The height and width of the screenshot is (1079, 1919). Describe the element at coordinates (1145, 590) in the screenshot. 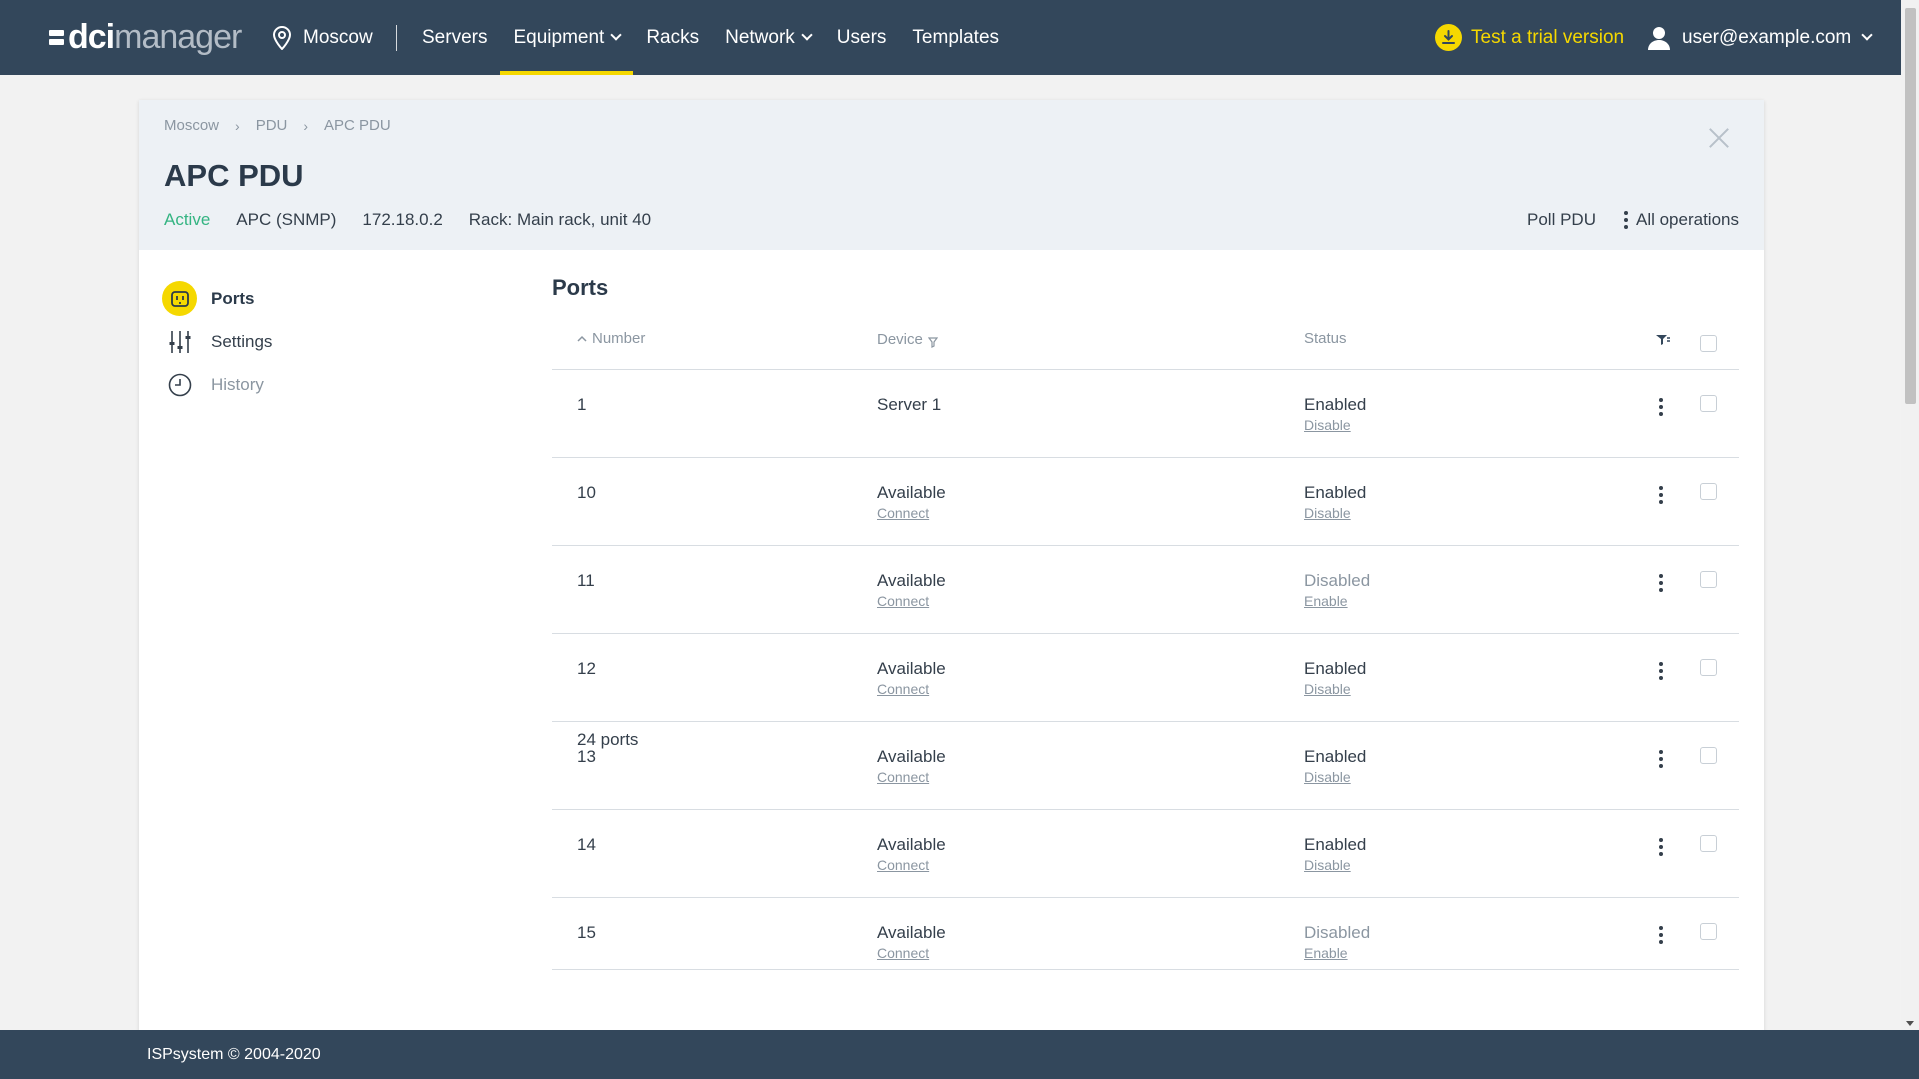

I see `table-row: 11 Available Connect Disabled Enable` at that location.